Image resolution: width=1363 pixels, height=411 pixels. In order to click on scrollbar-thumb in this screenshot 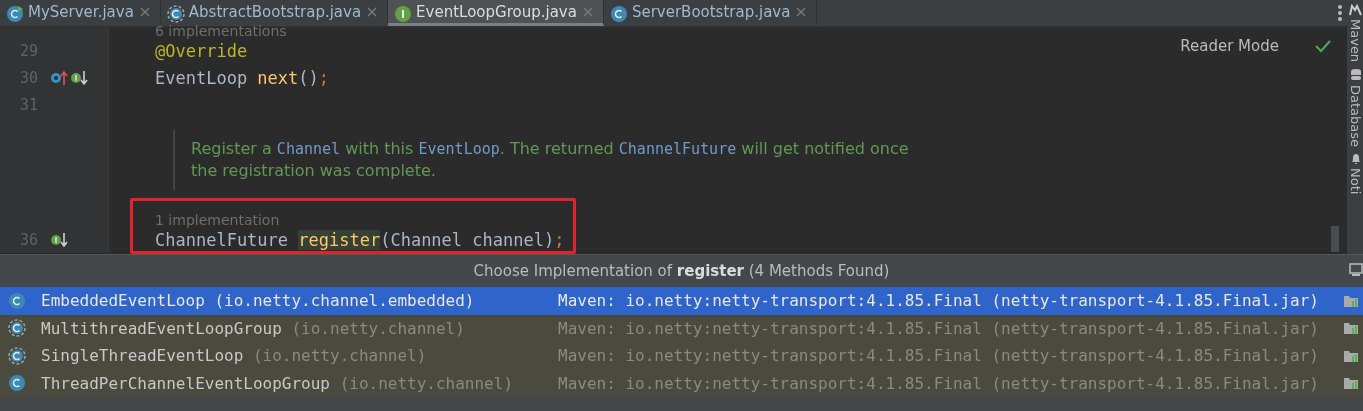, I will do `click(1335, 239)`.